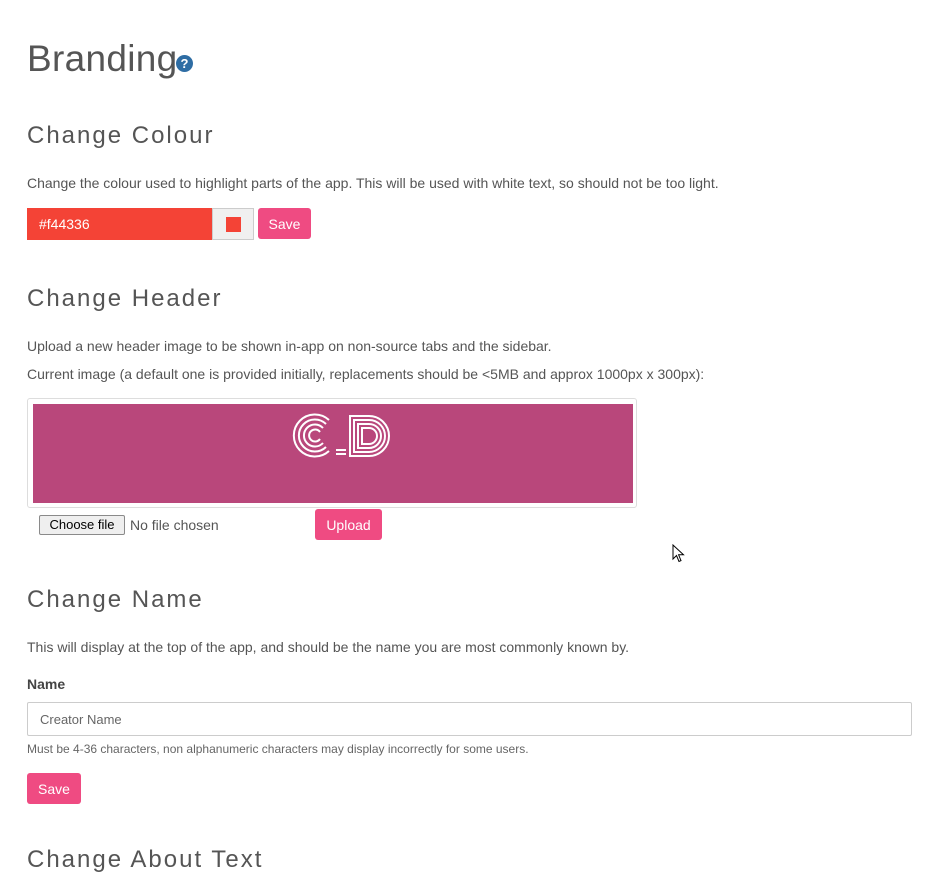 Image resolution: width=941 pixels, height=874 pixels. What do you see at coordinates (174, 525) in the screenshot?
I see `file-status-text: No file chosen` at bounding box center [174, 525].